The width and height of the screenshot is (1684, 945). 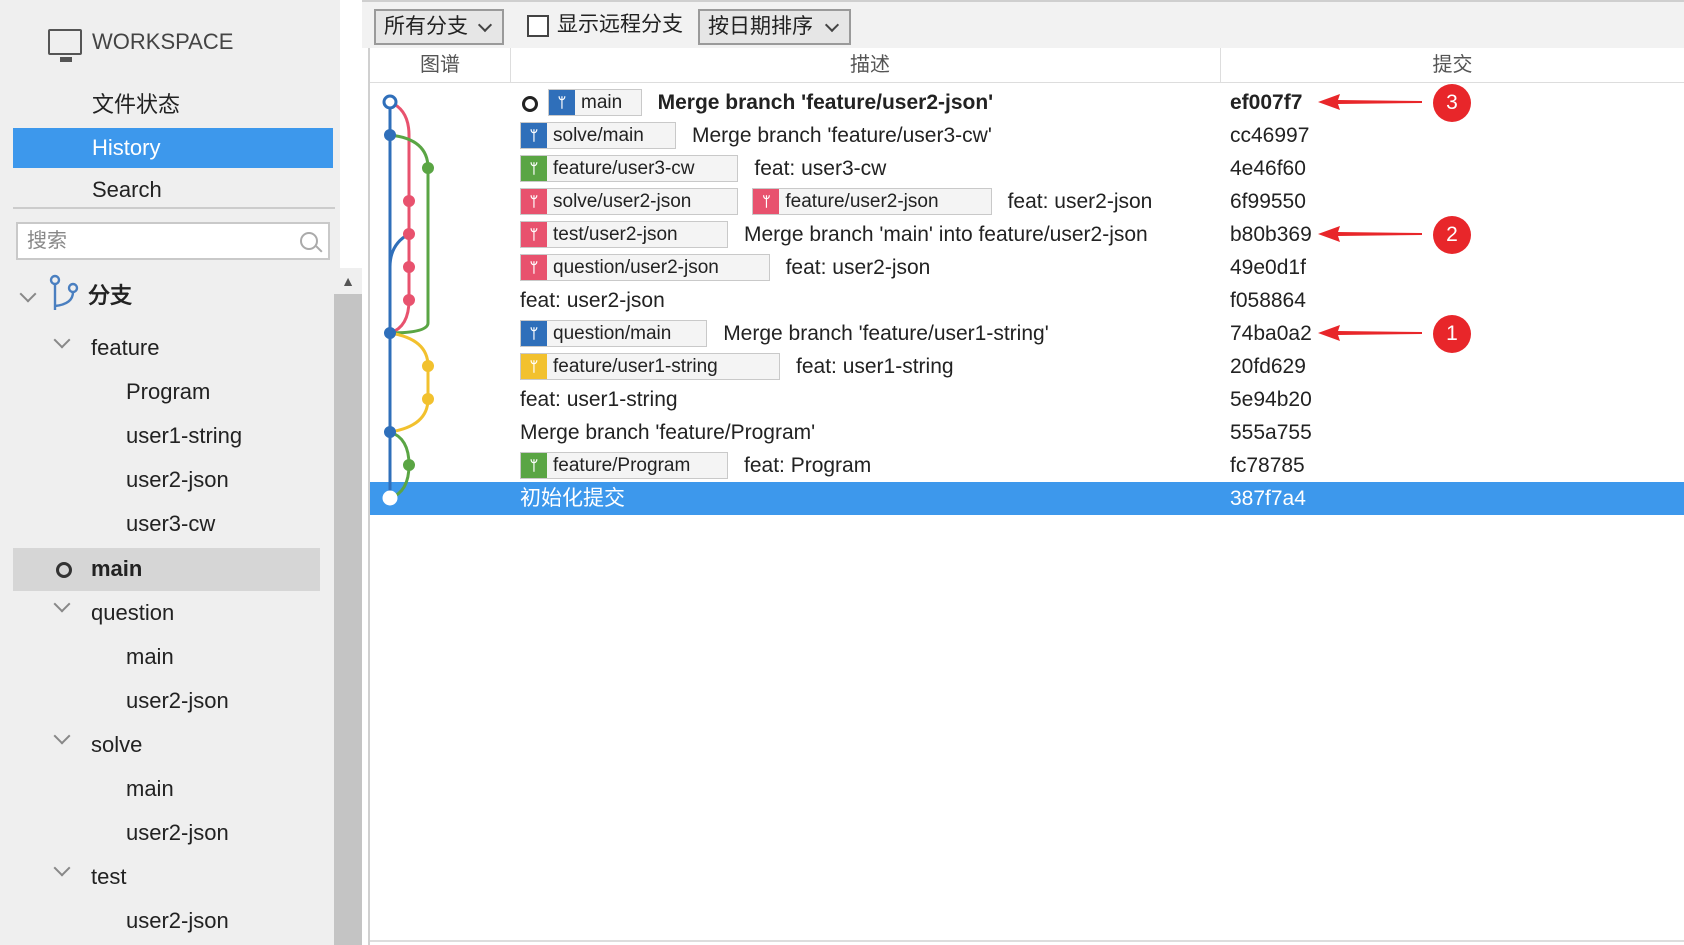 What do you see at coordinates (760, 26) in the screenshot?
I see `sort-value: 按日期排序` at bounding box center [760, 26].